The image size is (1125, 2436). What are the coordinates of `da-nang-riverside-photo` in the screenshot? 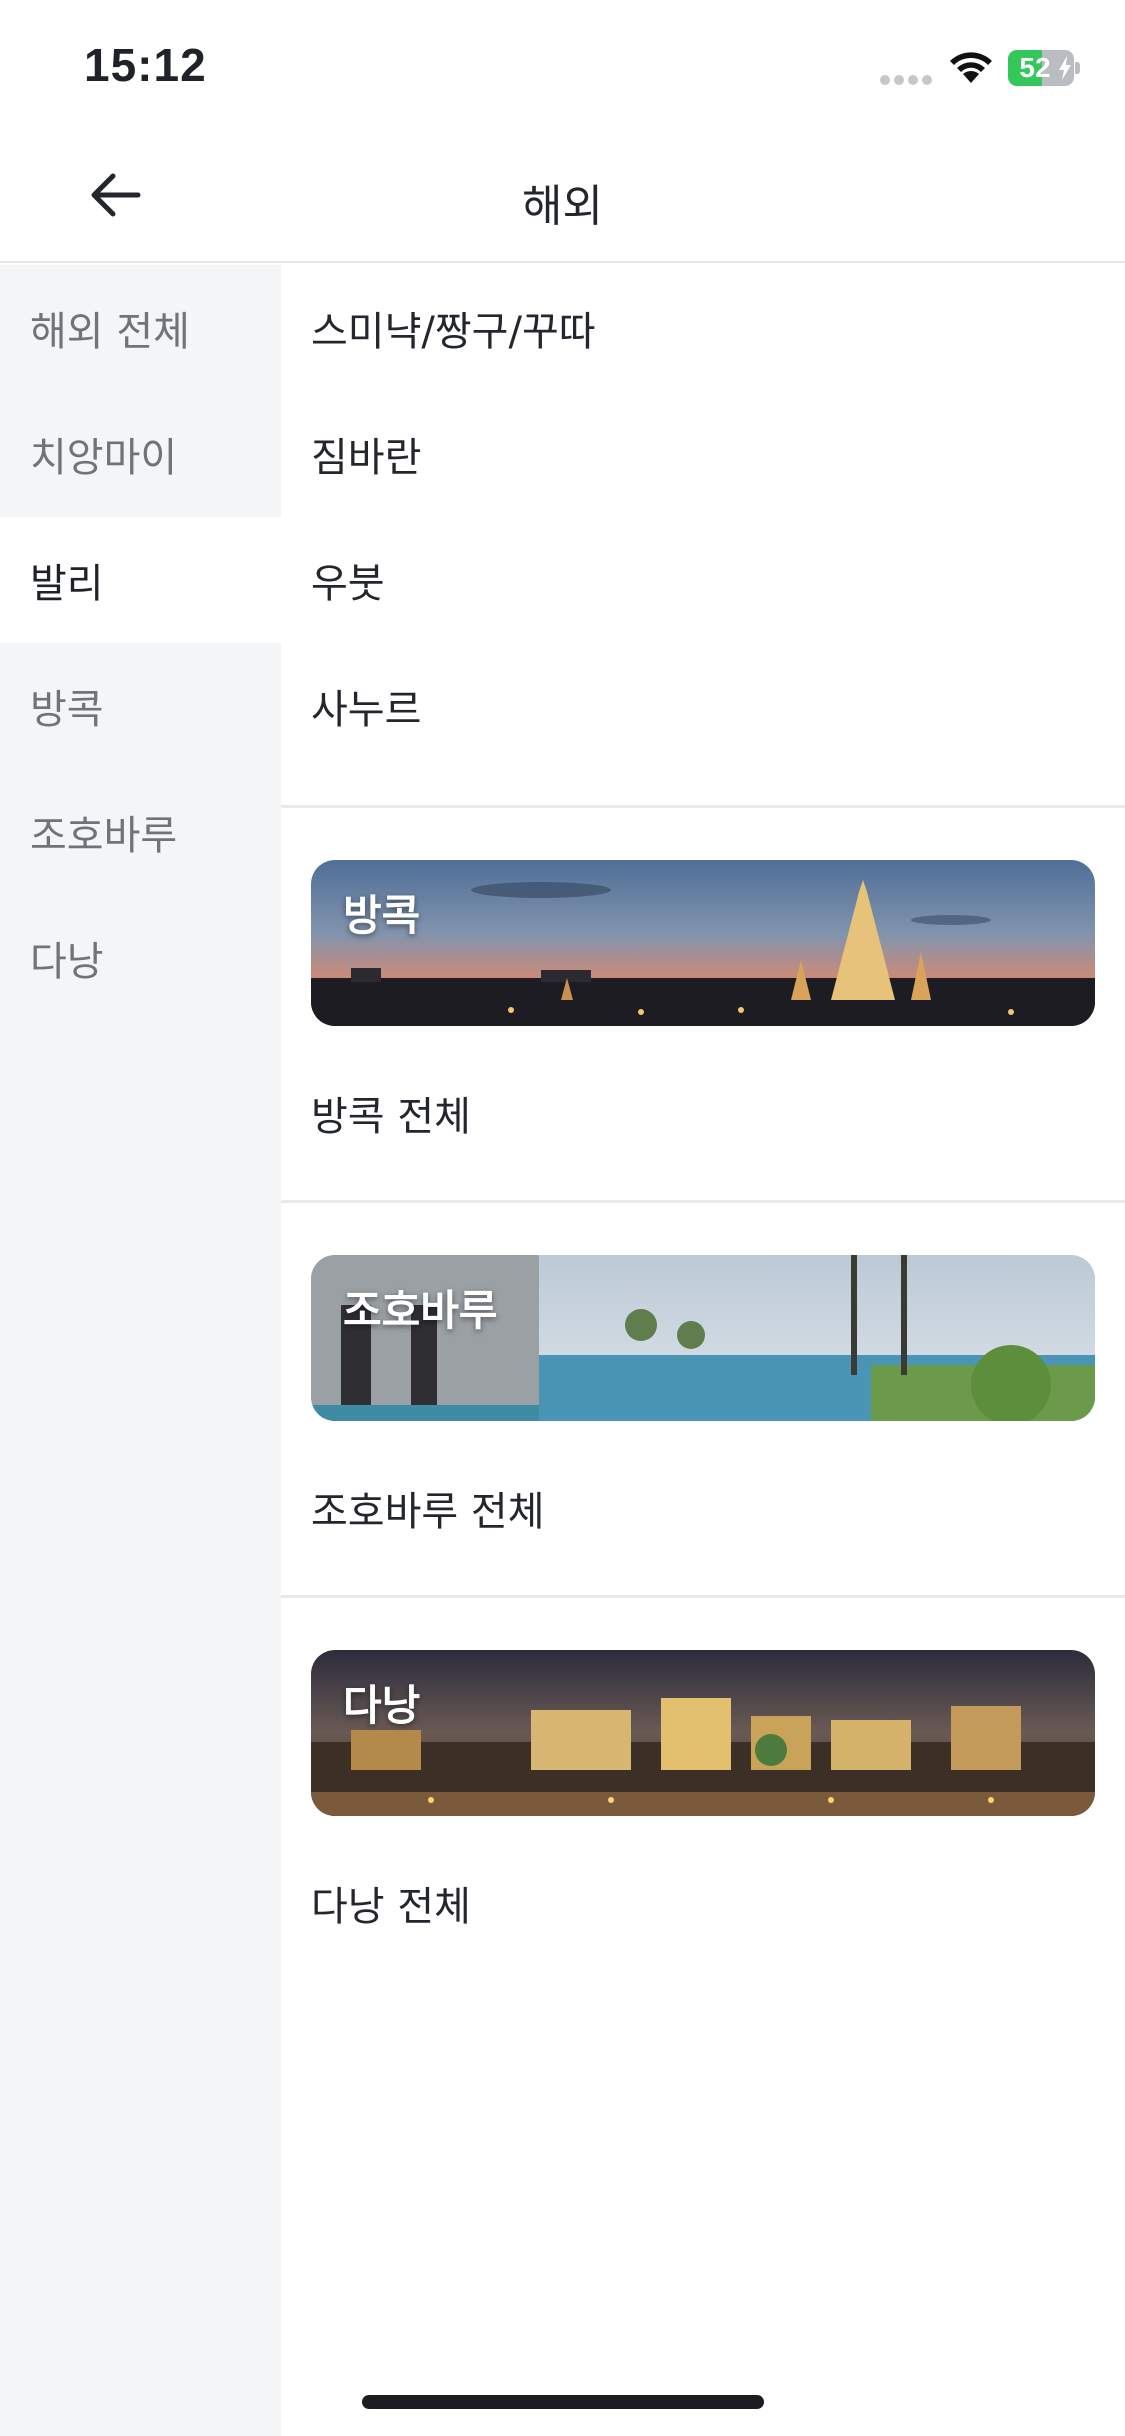 It's located at (703, 1733).